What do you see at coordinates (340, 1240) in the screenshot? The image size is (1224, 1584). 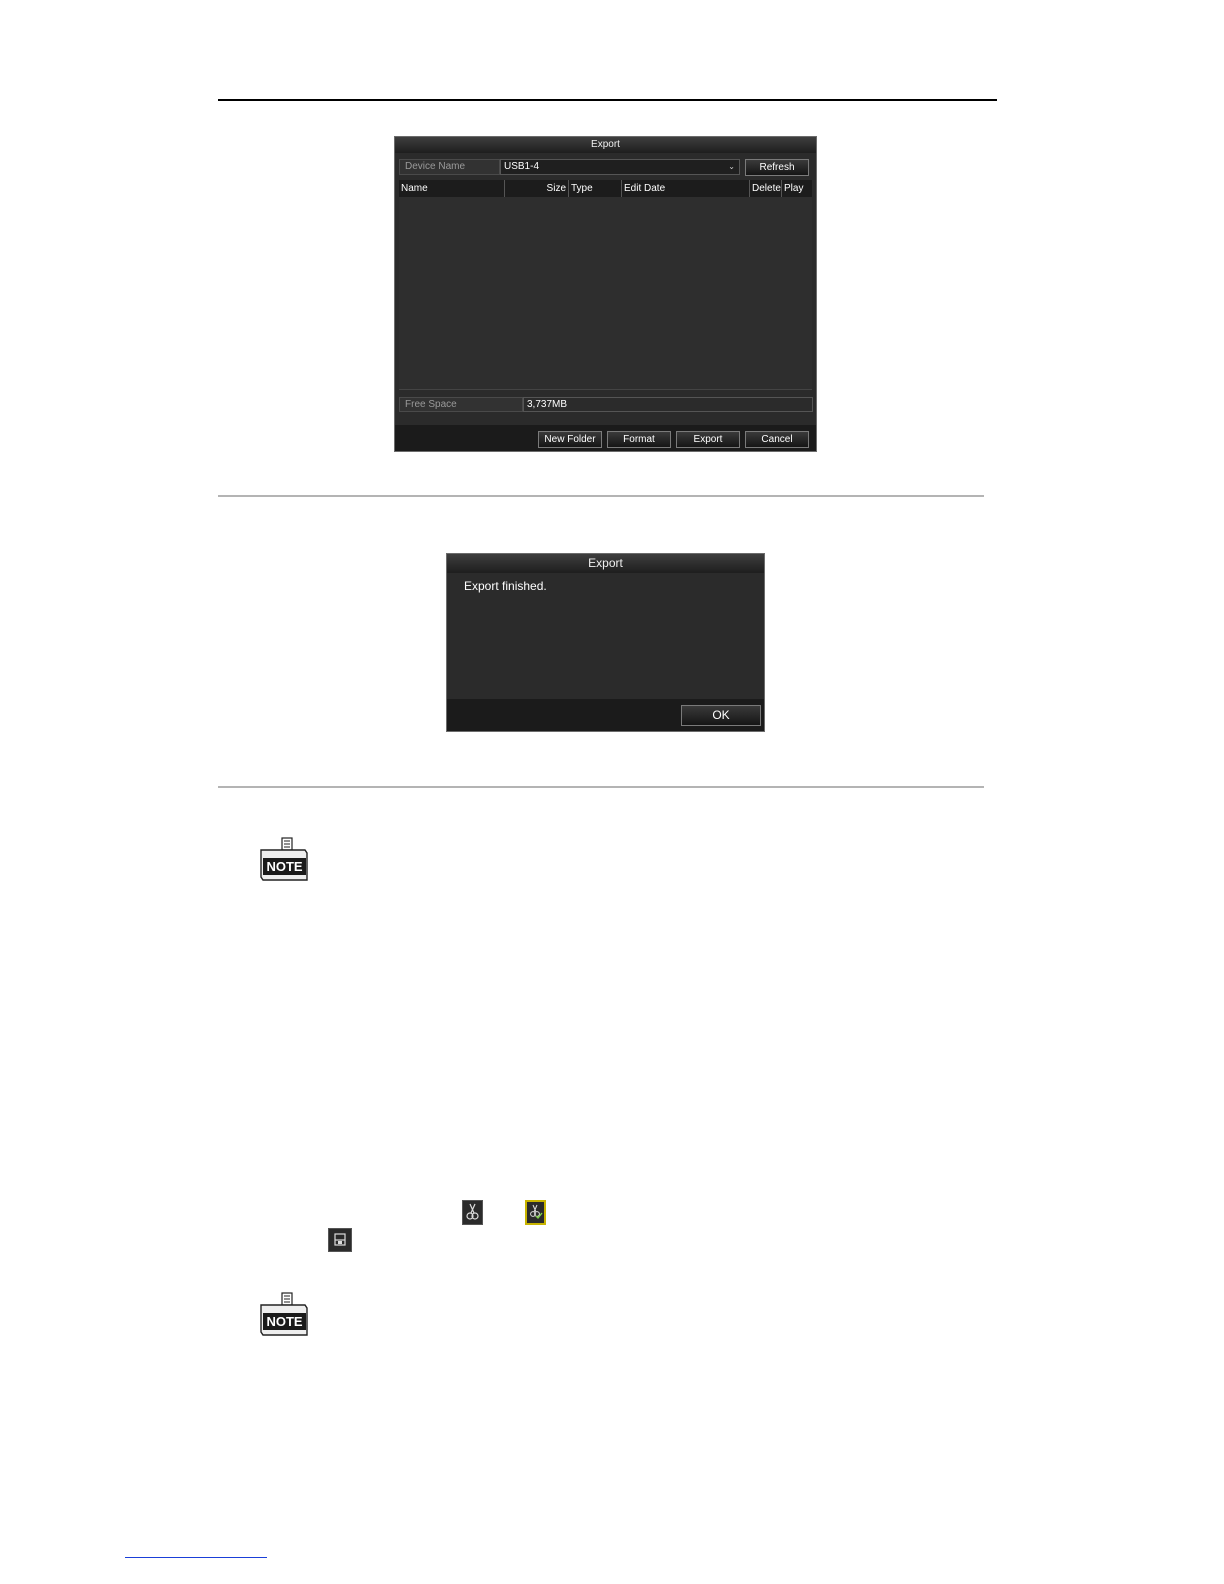 I see `save-icon` at bounding box center [340, 1240].